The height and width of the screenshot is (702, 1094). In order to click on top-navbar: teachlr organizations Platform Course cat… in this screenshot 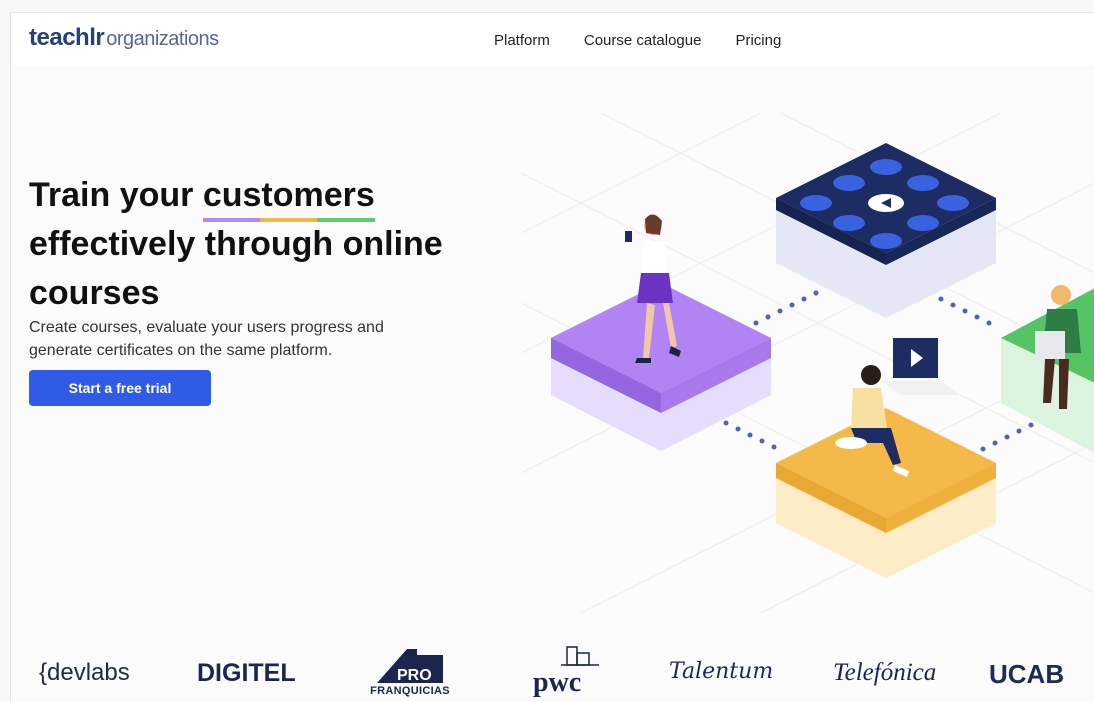, I will do `click(552, 39)`.